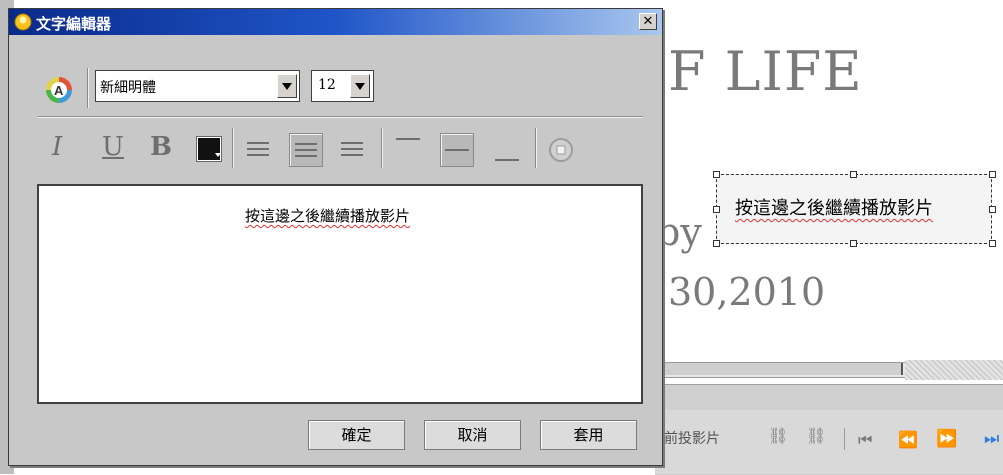  Describe the element at coordinates (954, 370) in the screenshot. I see `scroll-area-filler` at that location.